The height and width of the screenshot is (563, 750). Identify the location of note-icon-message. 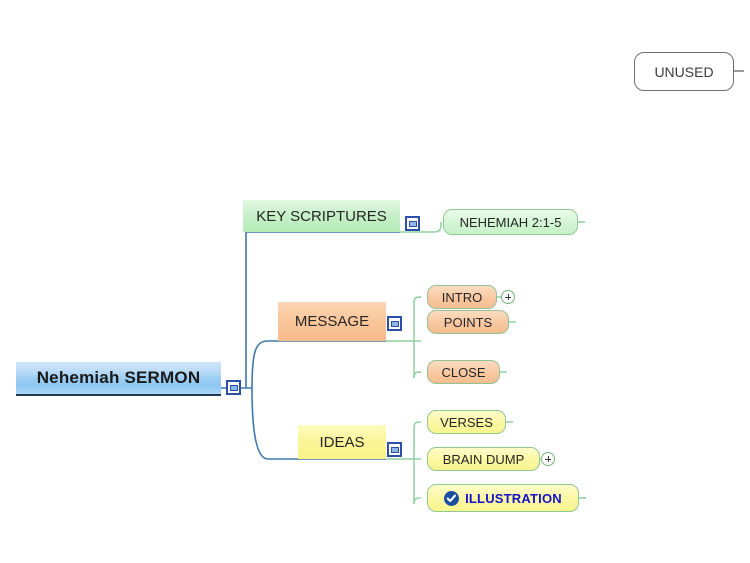
(394, 323).